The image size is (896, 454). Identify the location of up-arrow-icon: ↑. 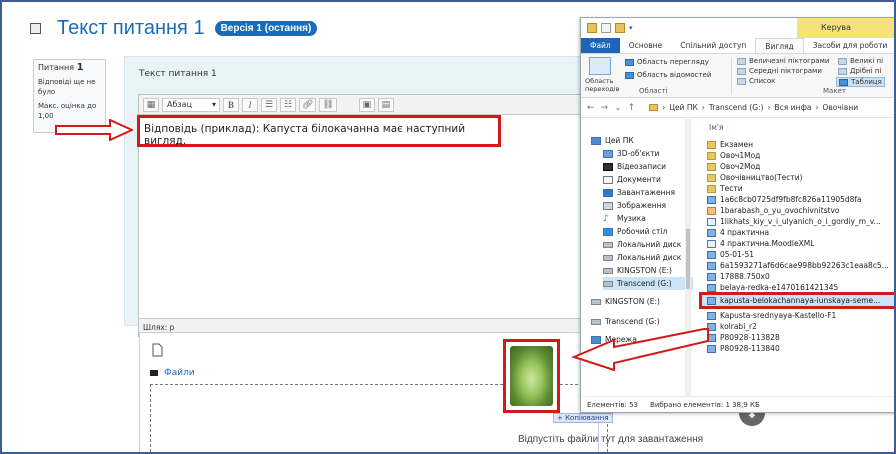
(632, 108).